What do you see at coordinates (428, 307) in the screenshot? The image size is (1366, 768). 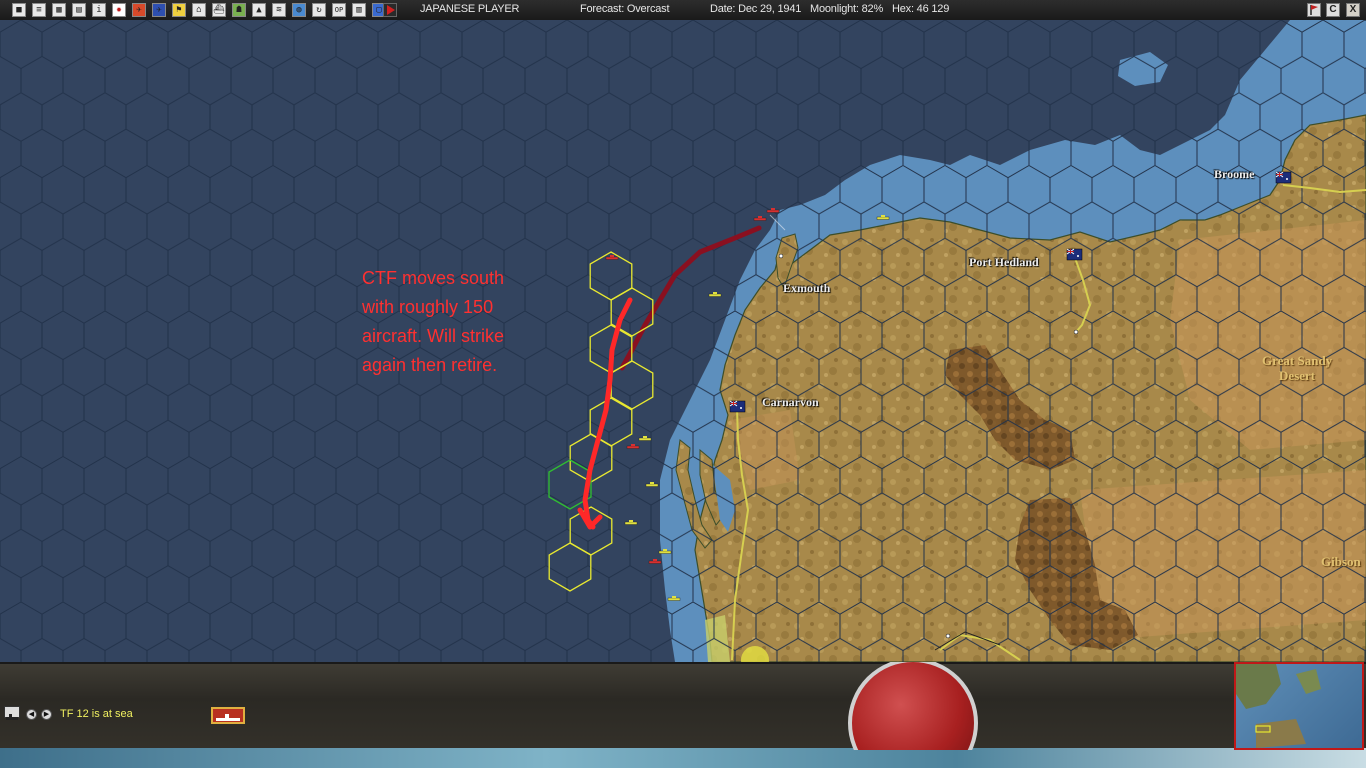 I see `annotation-line: with roughly 150` at bounding box center [428, 307].